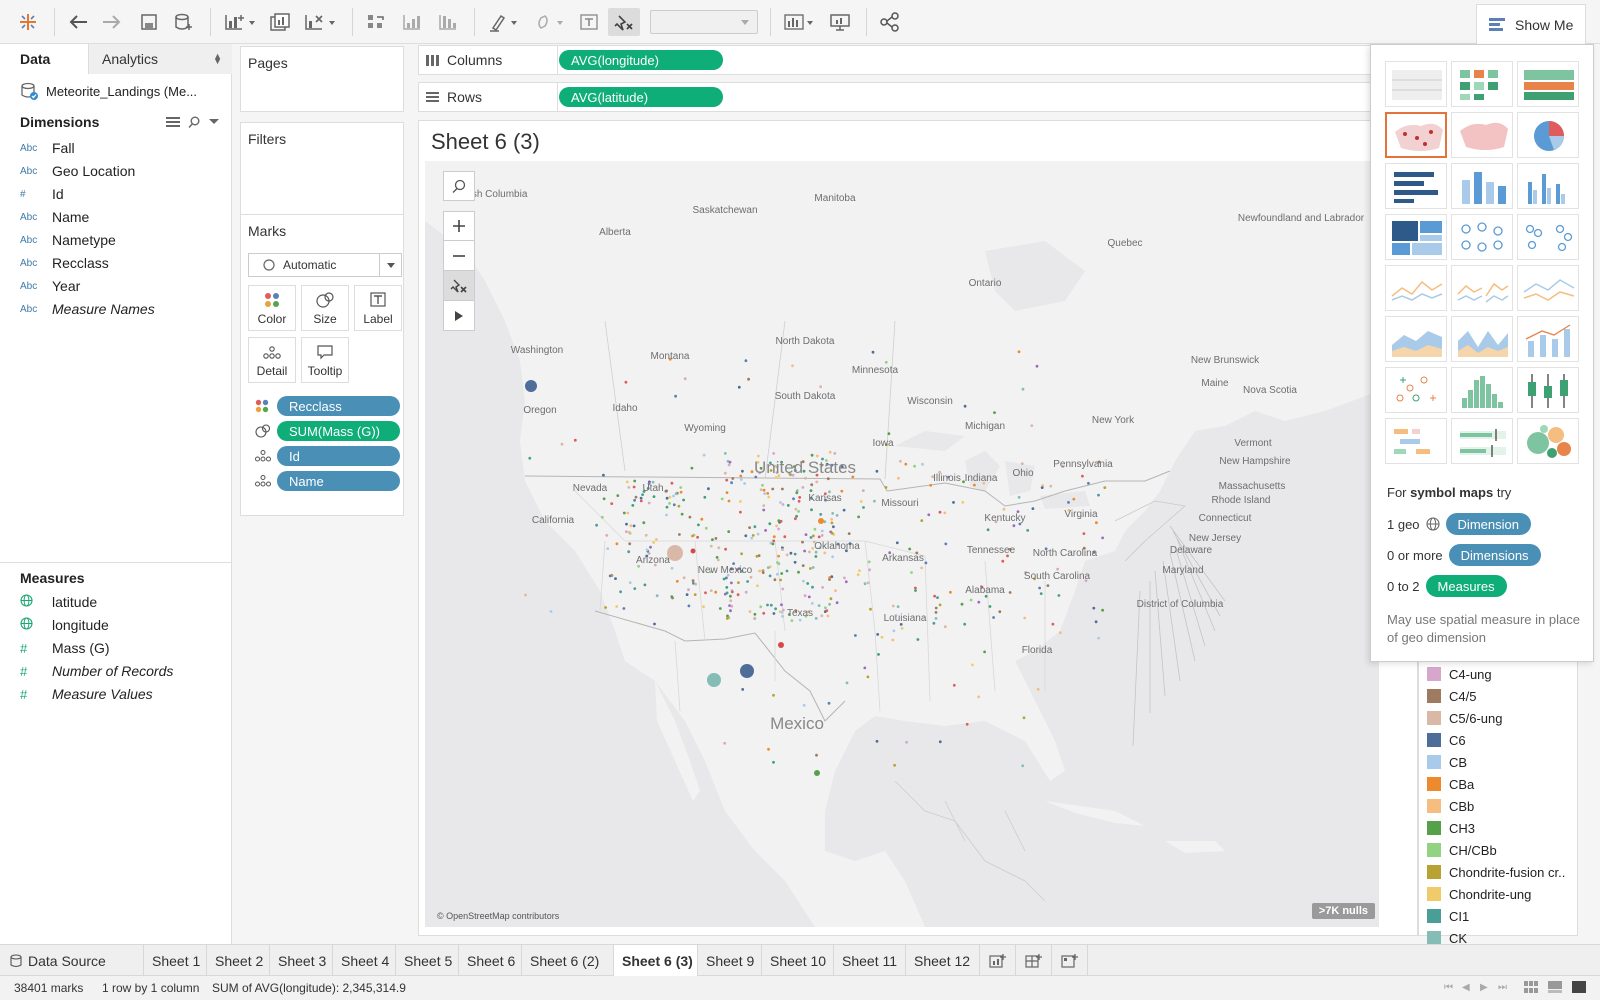 This screenshot has width=1600, height=1000. Describe the element at coordinates (327, 456) in the screenshot. I see `marks-pill-row: Id` at that location.